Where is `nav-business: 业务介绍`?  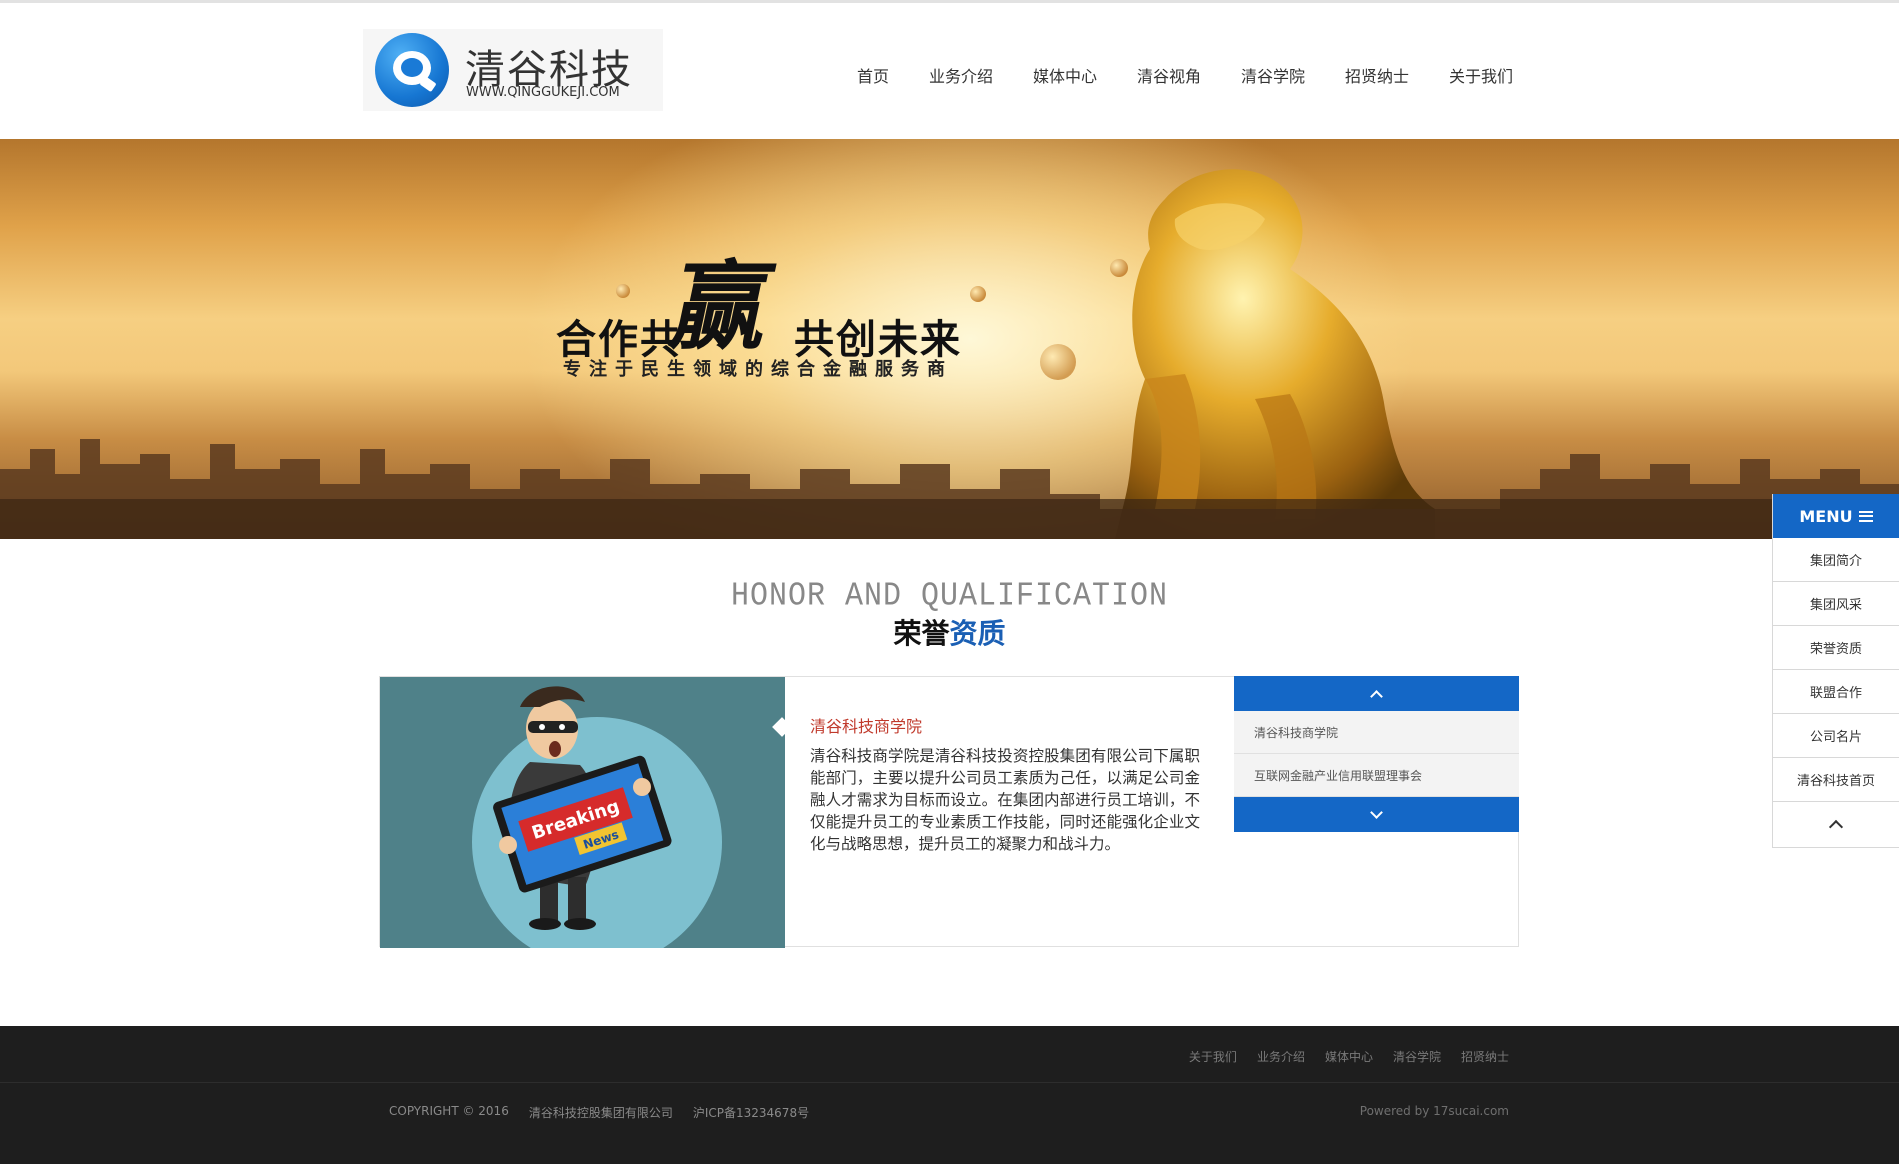 nav-business: 业务介绍 is located at coordinates (961, 75).